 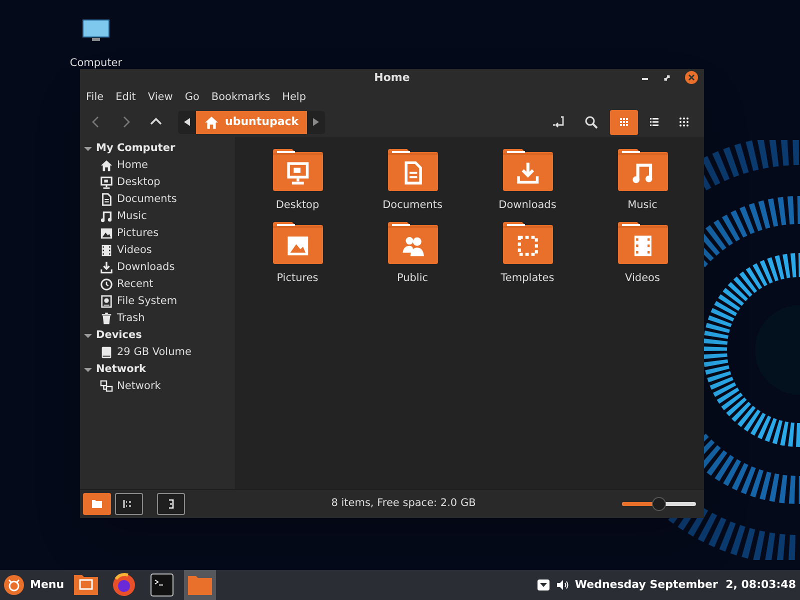 I want to click on volume-icon, so click(x=562, y=585).